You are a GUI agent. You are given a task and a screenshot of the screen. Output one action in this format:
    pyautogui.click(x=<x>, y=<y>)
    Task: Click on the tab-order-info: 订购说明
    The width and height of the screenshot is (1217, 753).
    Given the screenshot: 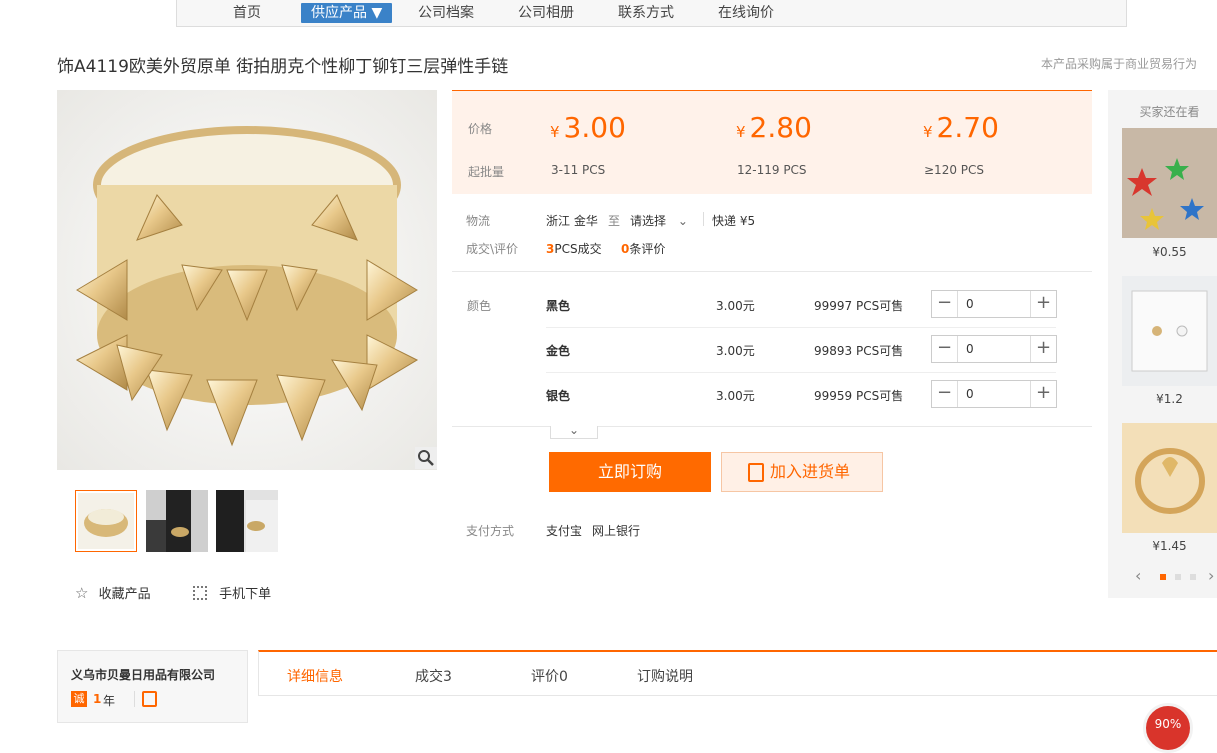 What is the action you would take?
    pyautogui.click(x=665, y=676)
    